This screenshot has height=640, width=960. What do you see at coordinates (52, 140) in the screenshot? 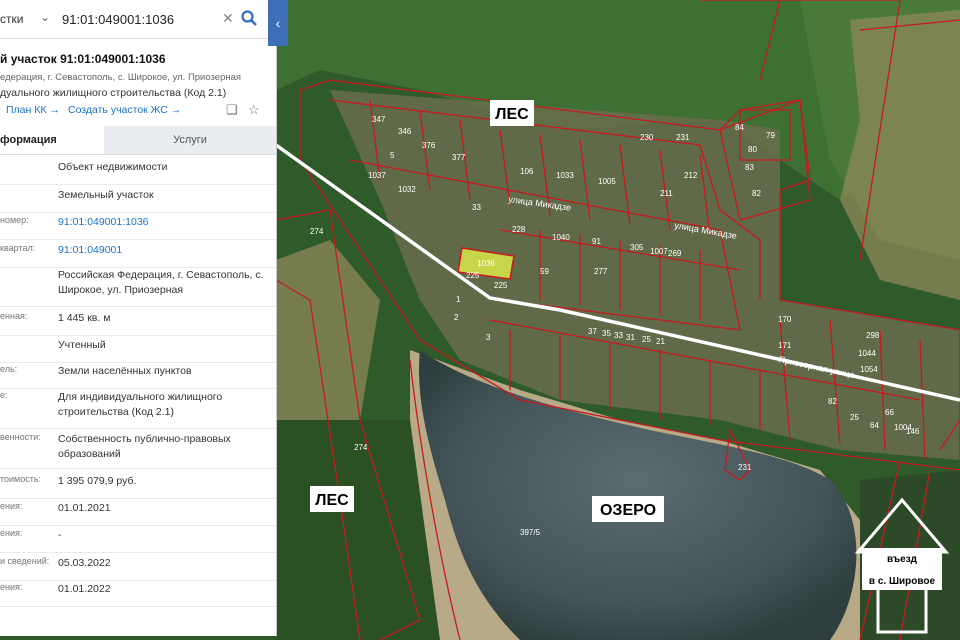
I see `tab-info: формация` at bounding box center [52, 140].